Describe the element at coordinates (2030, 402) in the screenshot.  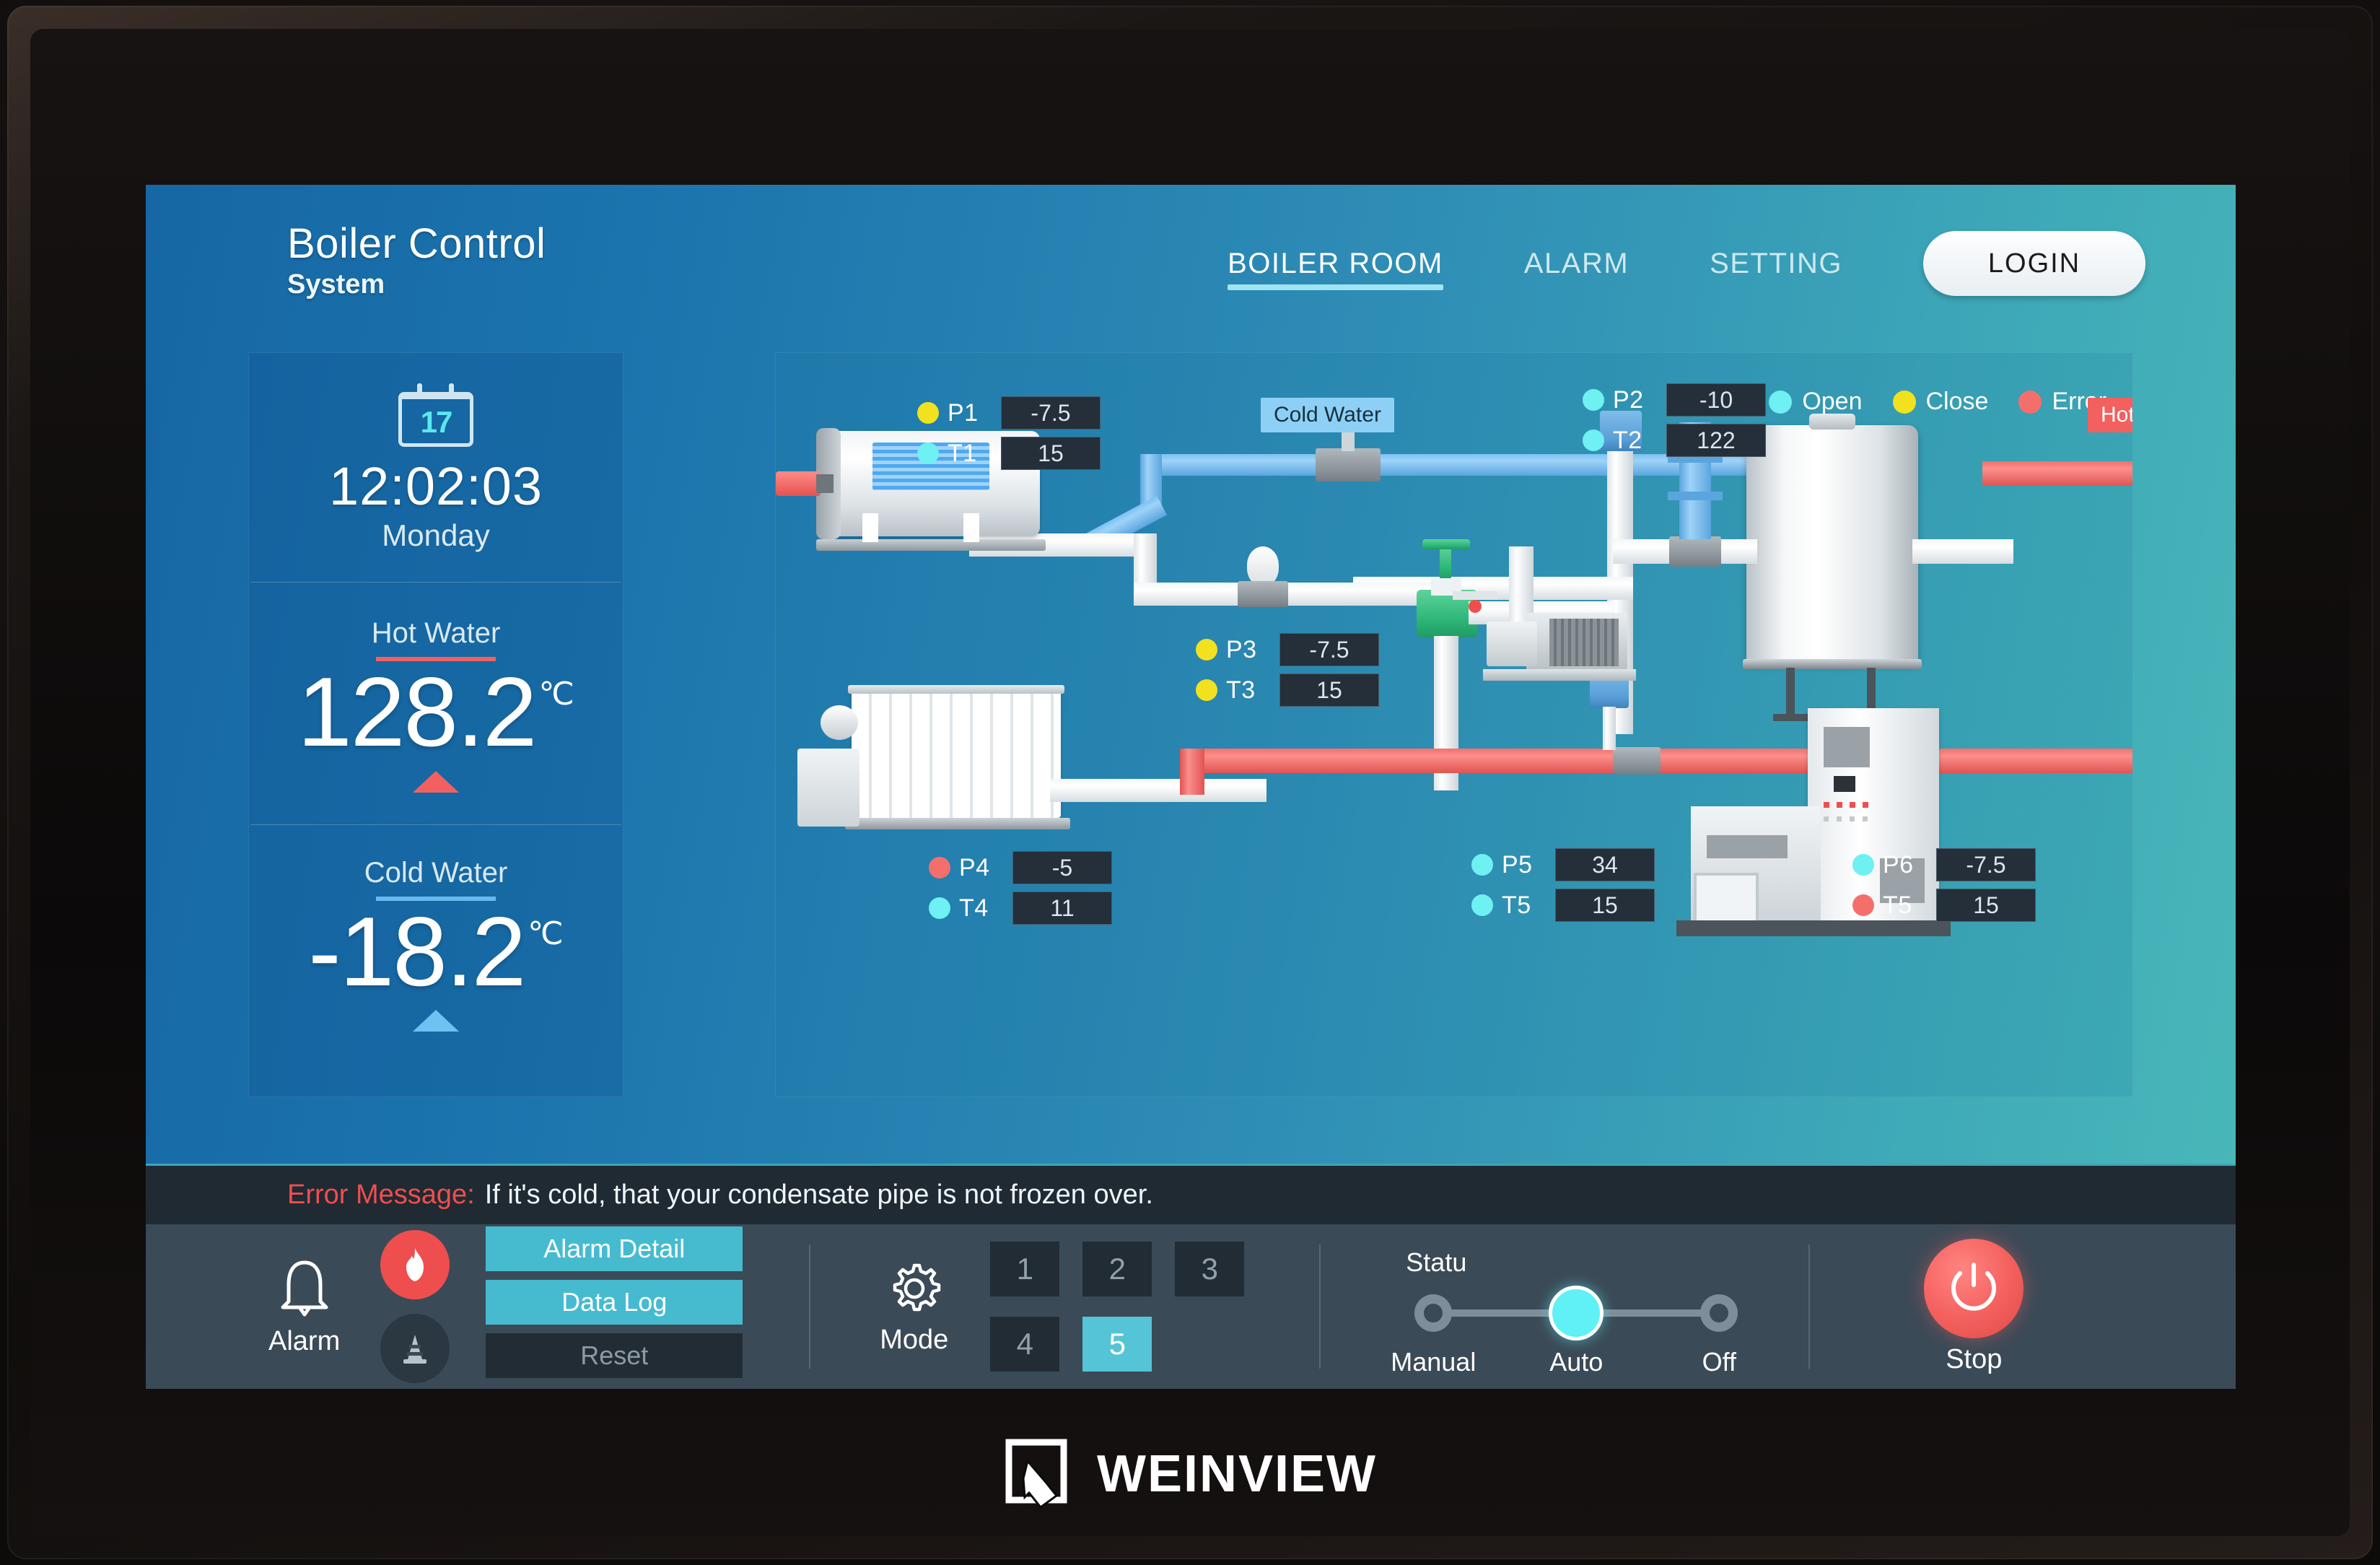
I see `error-dot-icon` at that location.